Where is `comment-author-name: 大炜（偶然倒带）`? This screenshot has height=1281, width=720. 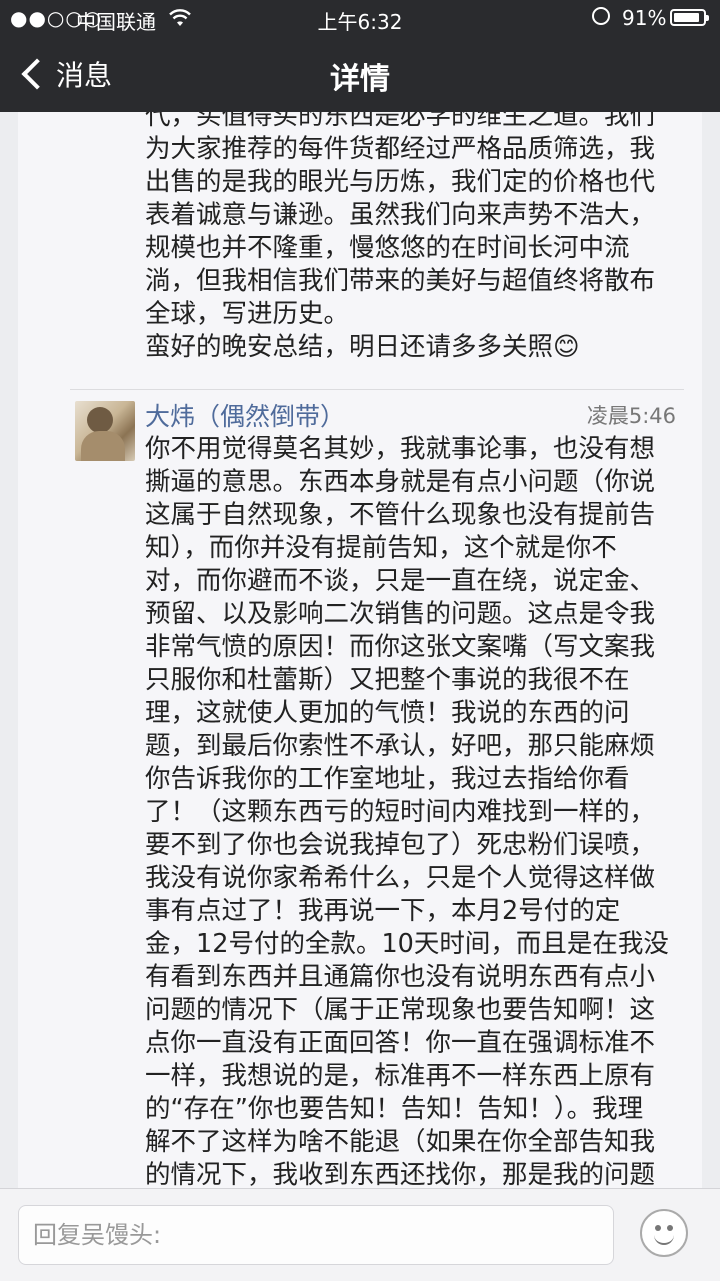
comment-author-name: 大炜（偶然倒带） is located at coordinates (245, 415).